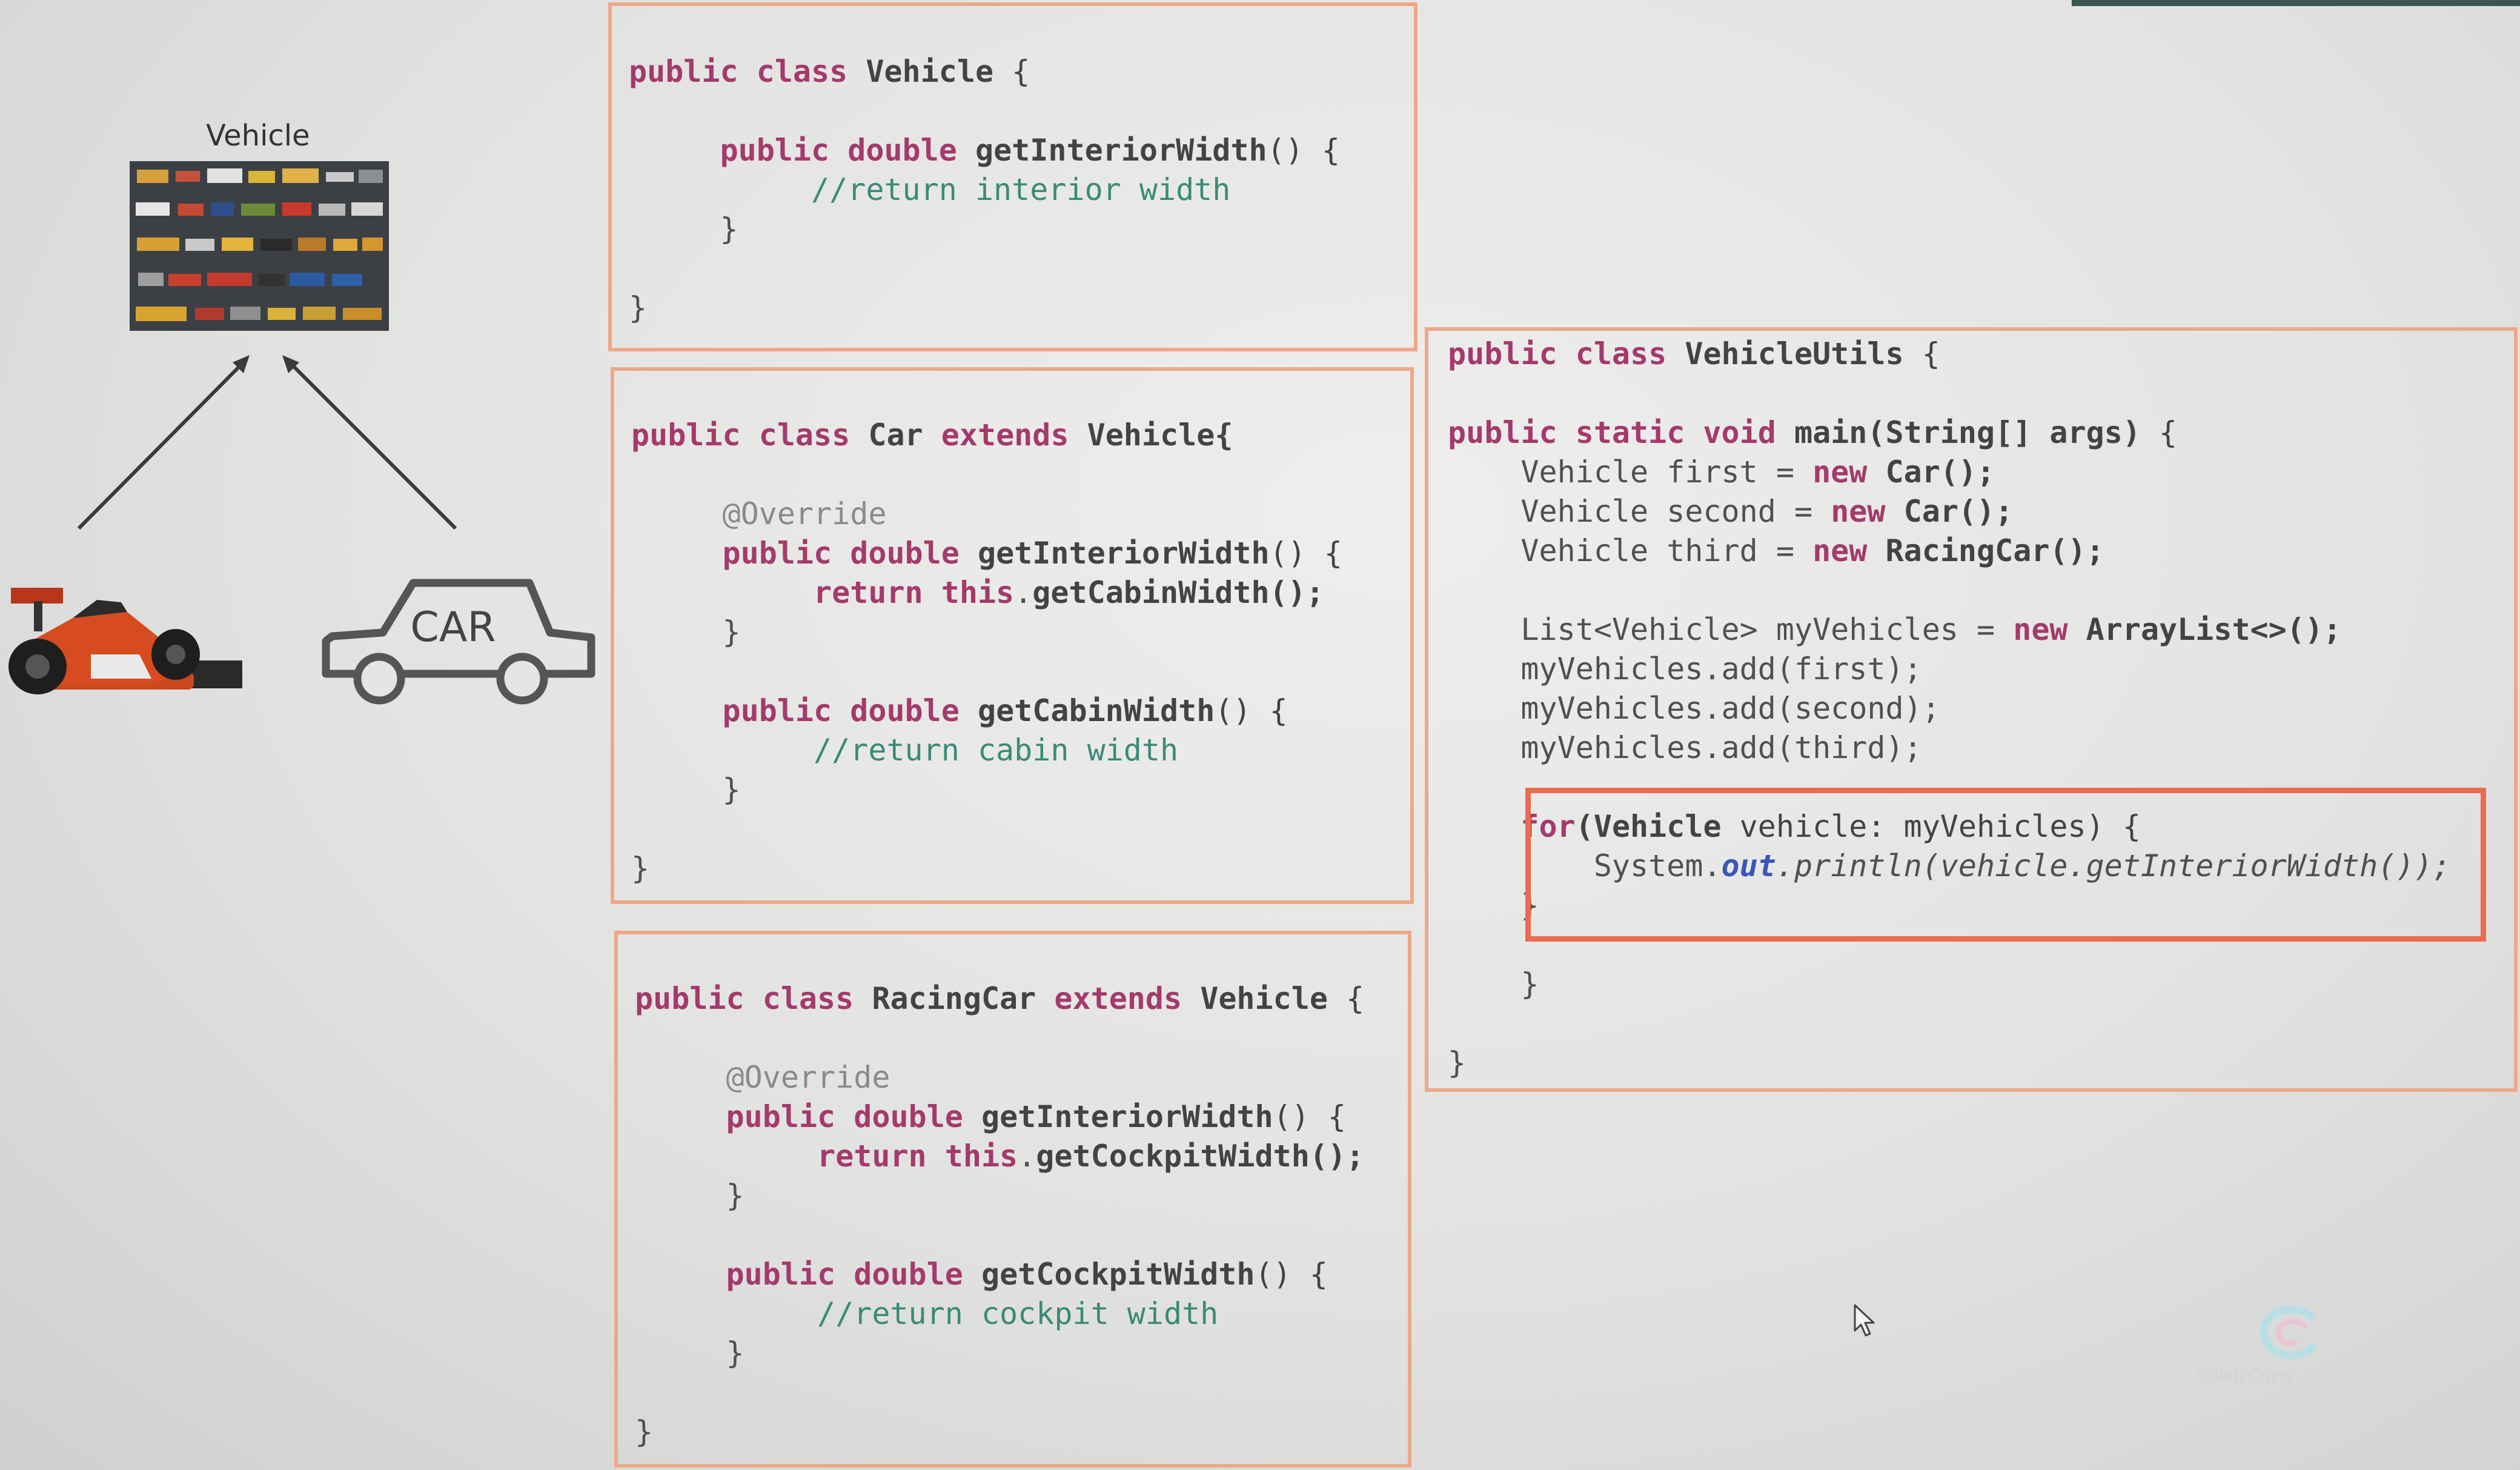  What do you see at coordinates (1864, 1320) in the screenshot?
I see `mouse-cursor-icon` at bounding box center [1864, 1320].